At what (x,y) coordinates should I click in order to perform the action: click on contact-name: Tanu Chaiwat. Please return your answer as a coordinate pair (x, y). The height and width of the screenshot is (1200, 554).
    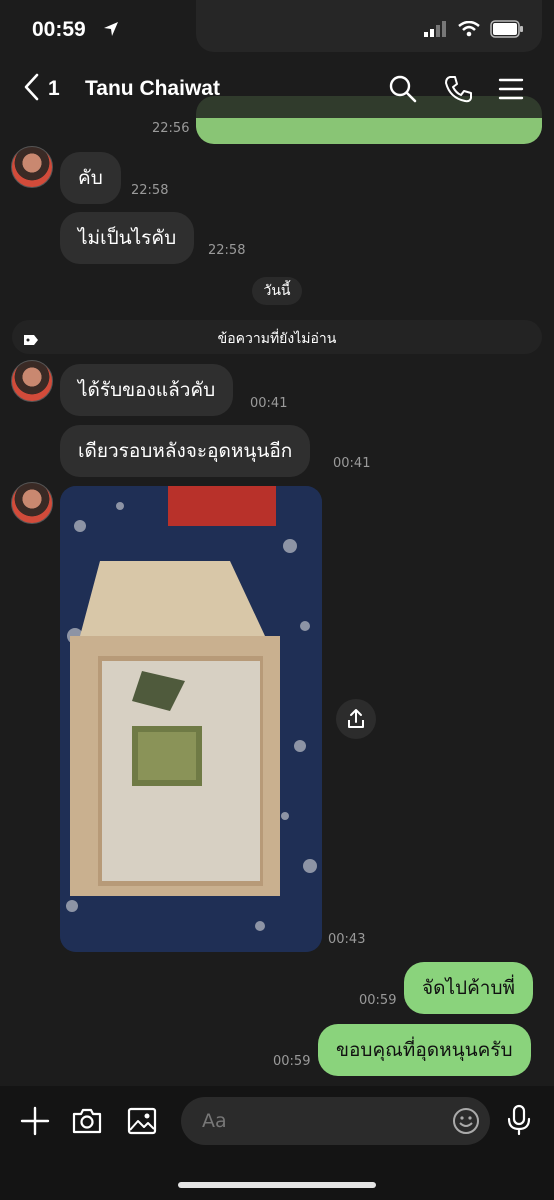
    Looking at the image, I should click on (152, 89).